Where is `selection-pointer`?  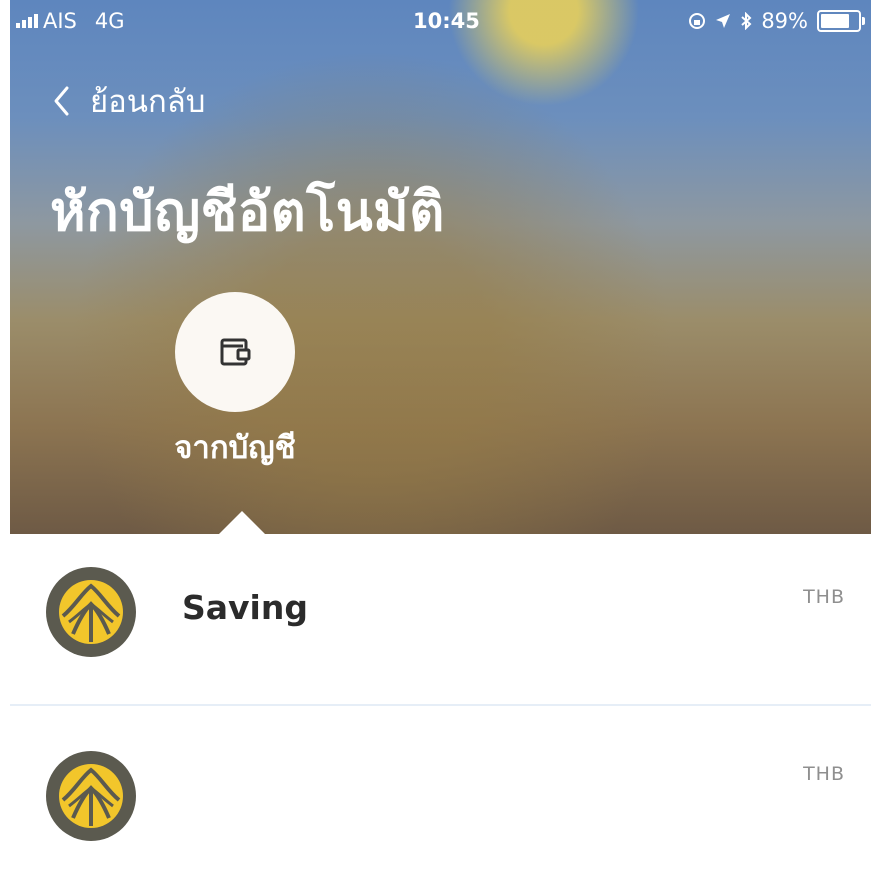
selection-pointer is located at coordinates (242, 522).